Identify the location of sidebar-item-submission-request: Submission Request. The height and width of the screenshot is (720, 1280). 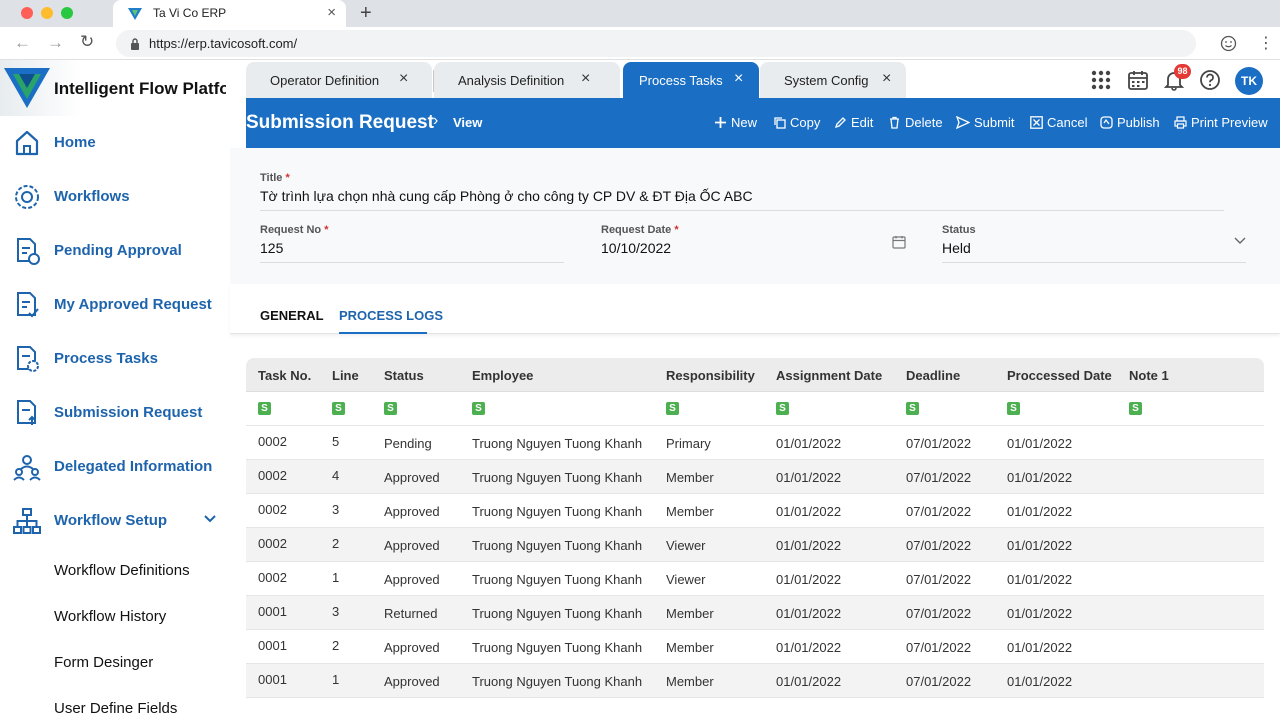
(115, 412).